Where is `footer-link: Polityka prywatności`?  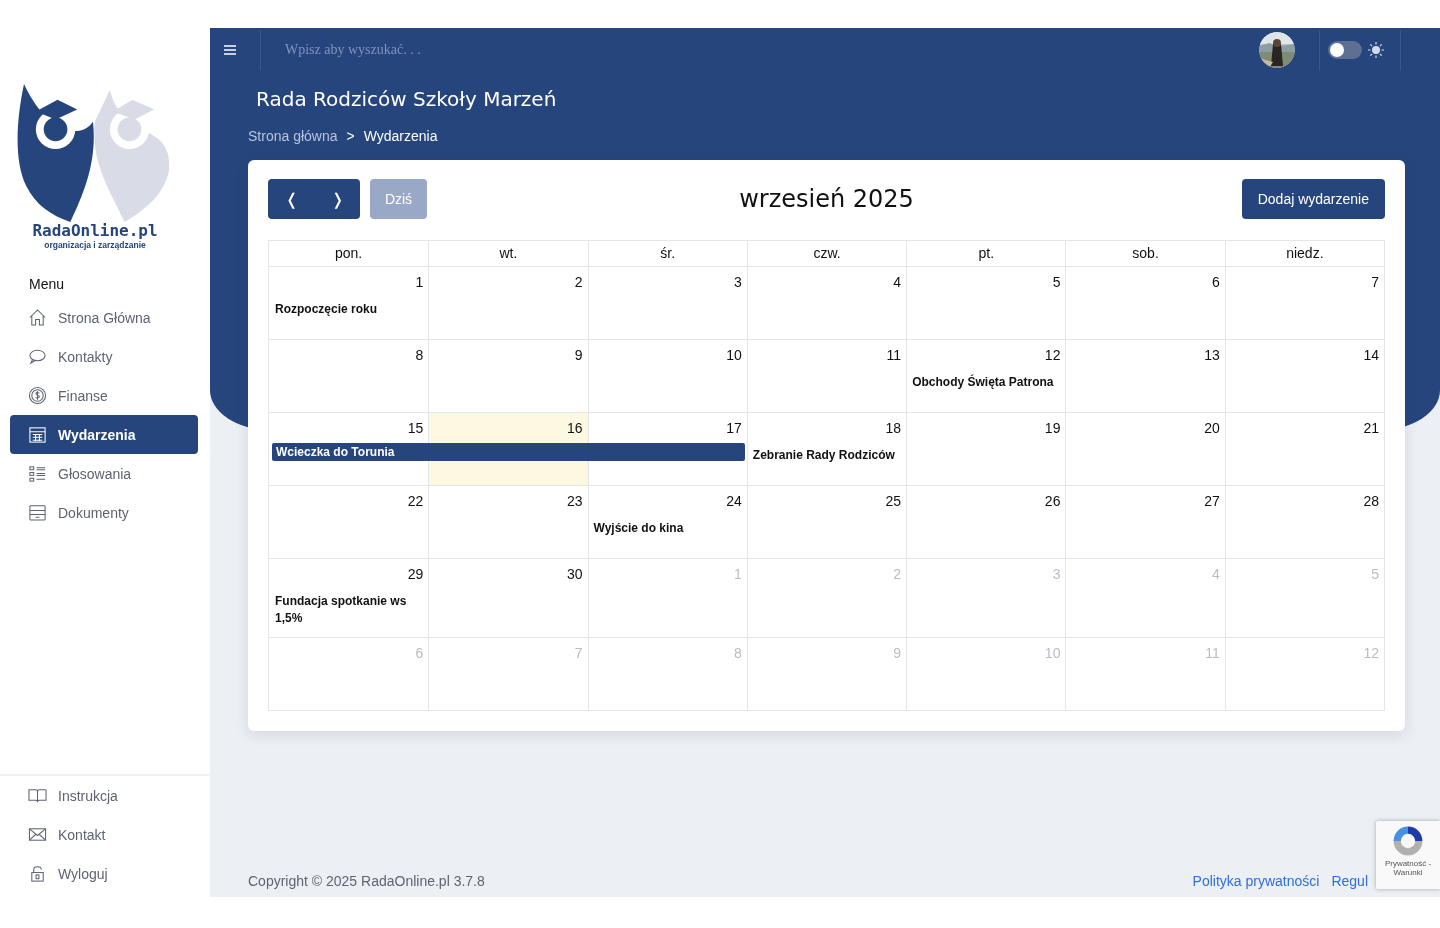 footer-link: Polityka prywatności is located at coordinates (1256, 881).